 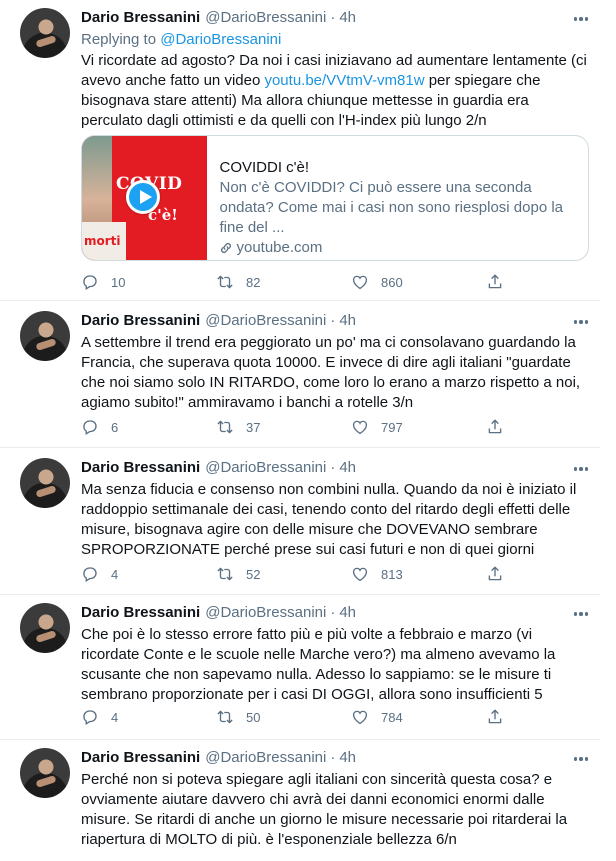 What do you see at coordinates (392, 282) in the screenshot?
I see `like-count: 860` at bounding box center [392, 282].